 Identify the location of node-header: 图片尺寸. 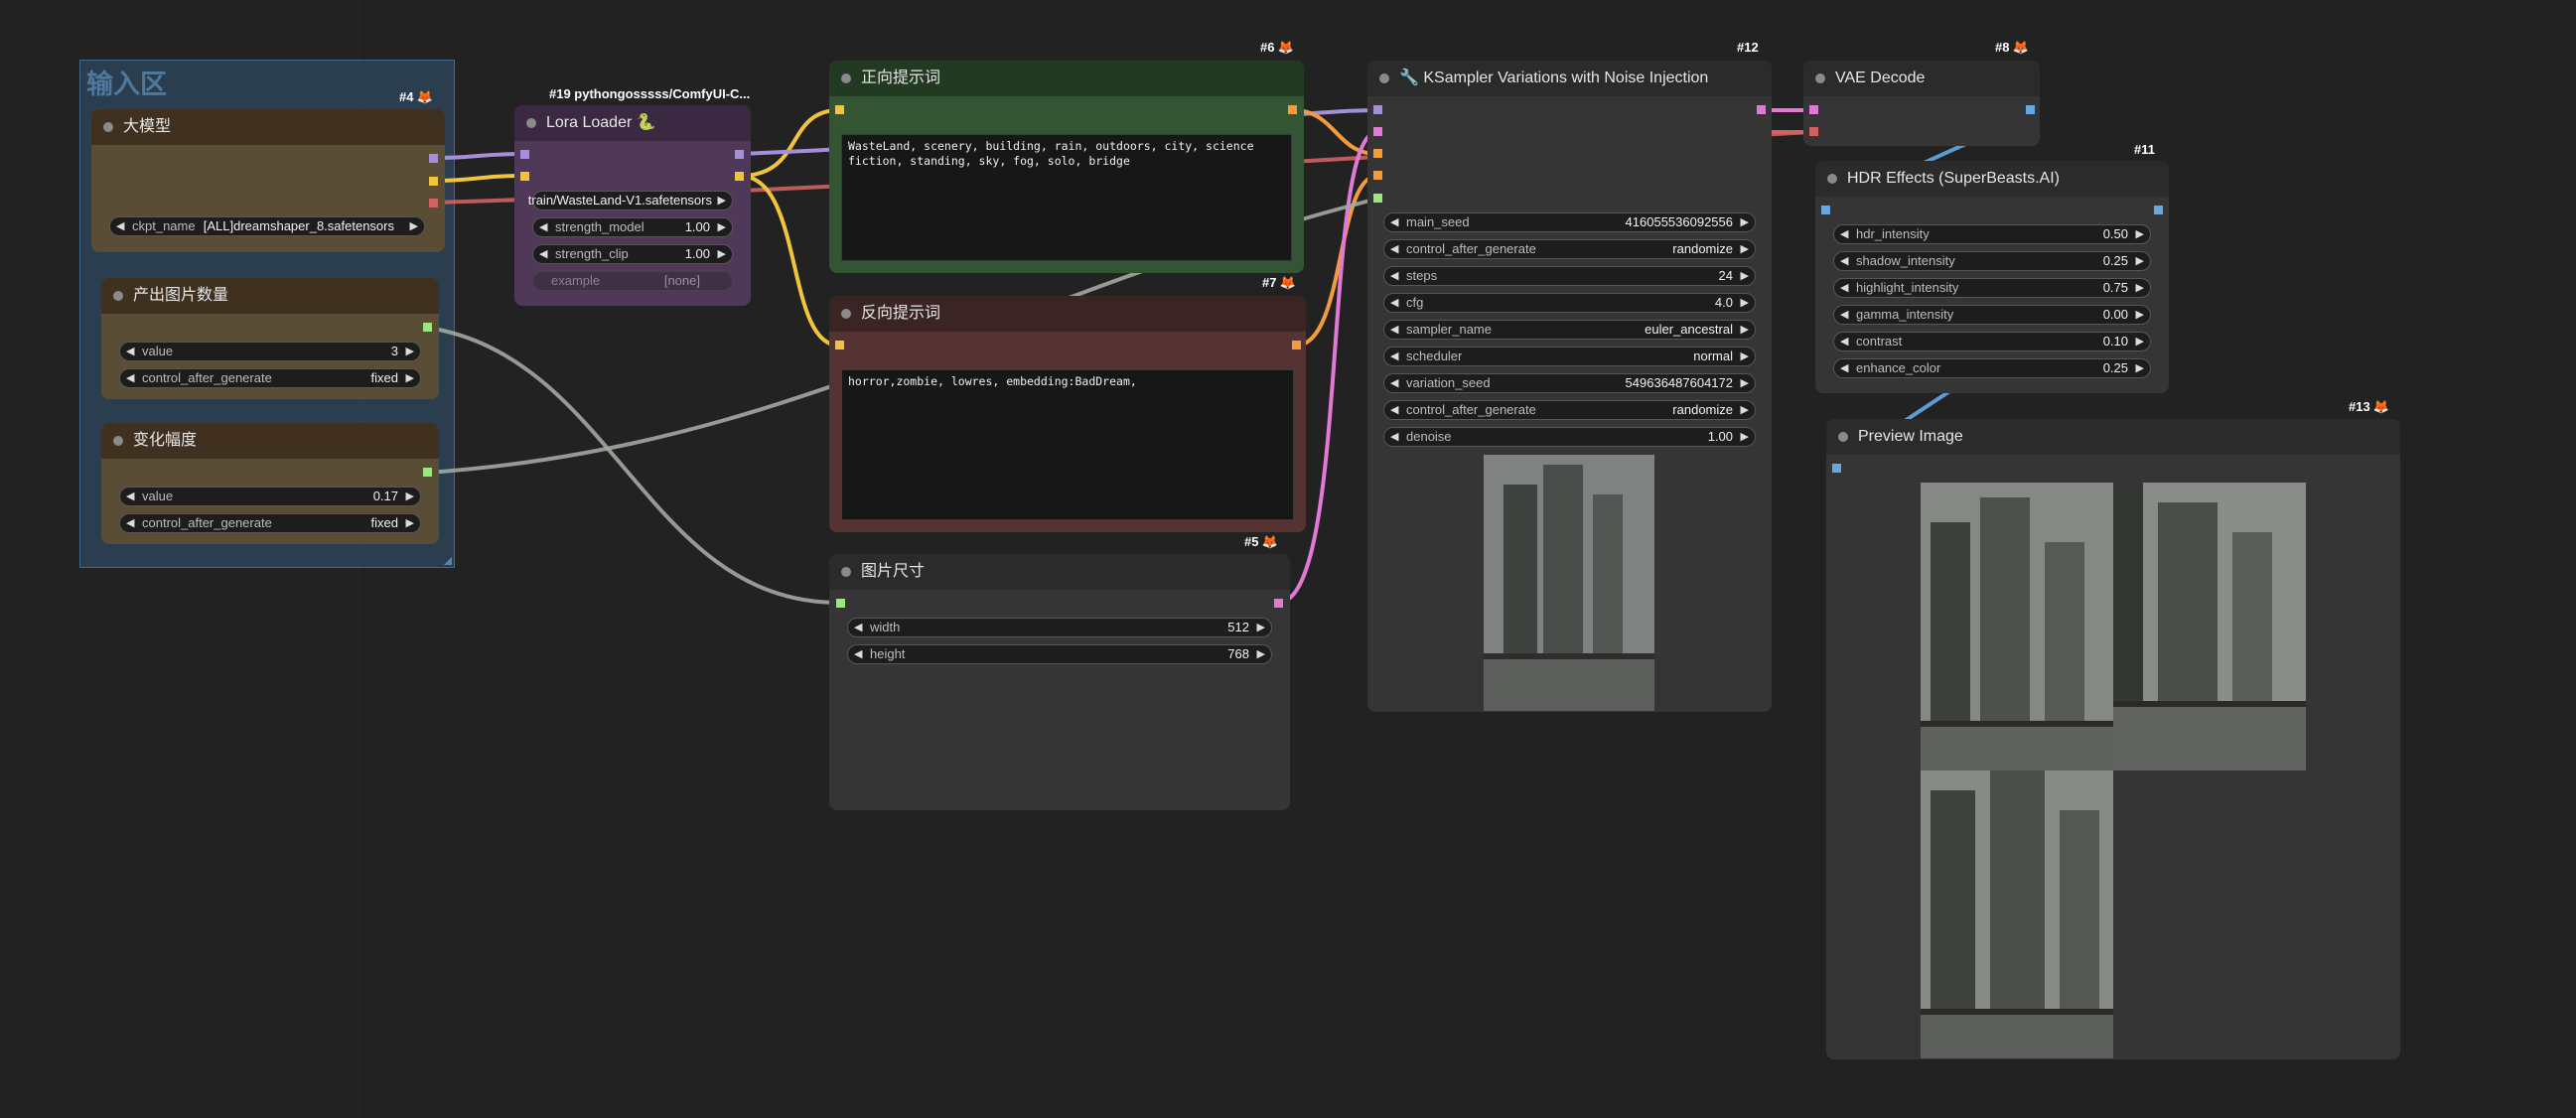
(1059, 572).